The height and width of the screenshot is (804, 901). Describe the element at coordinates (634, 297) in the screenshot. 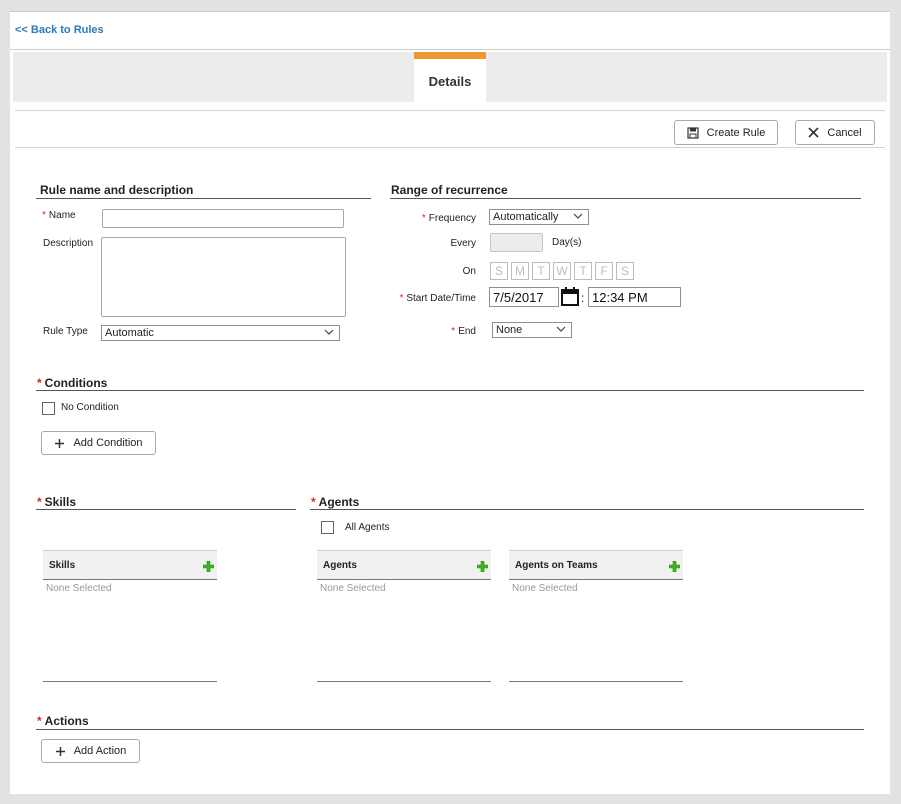

I see `start-time-input: 12:34 PM` at that location.